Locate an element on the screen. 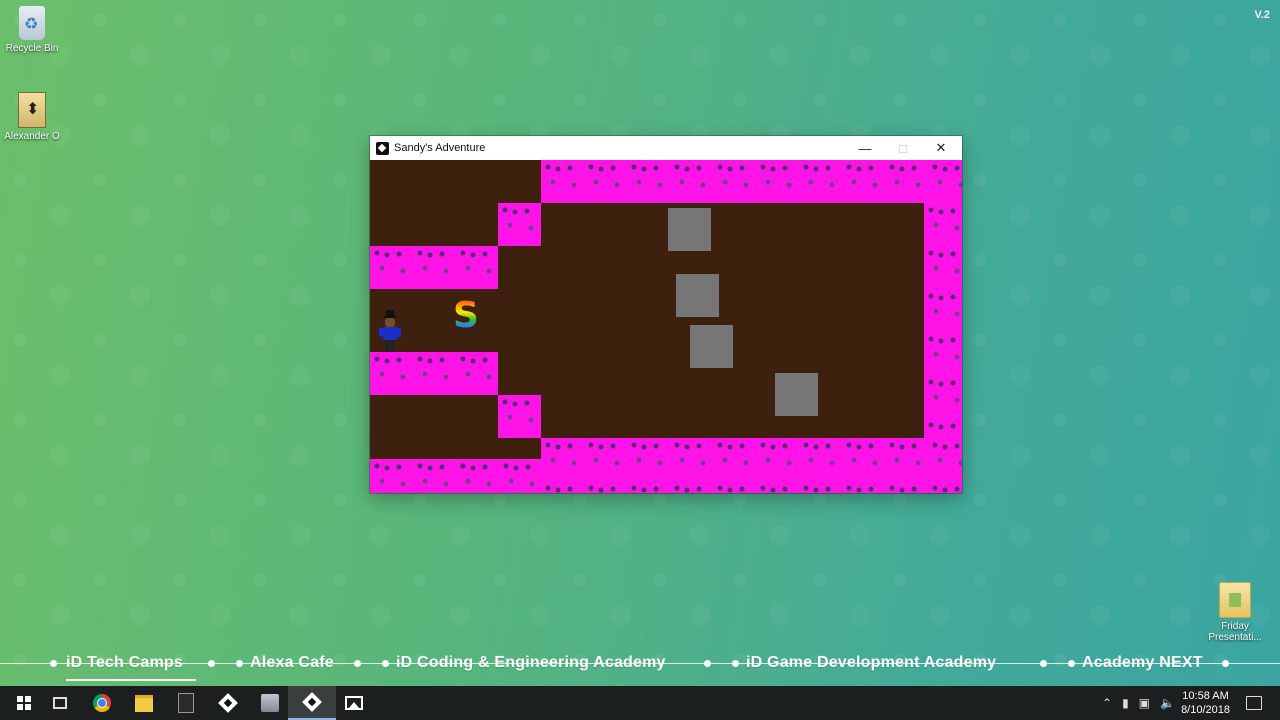 This screenshot has height=720, width=1280. chevron-up-icon: ⌃ is located at coordinates (1107, 703).